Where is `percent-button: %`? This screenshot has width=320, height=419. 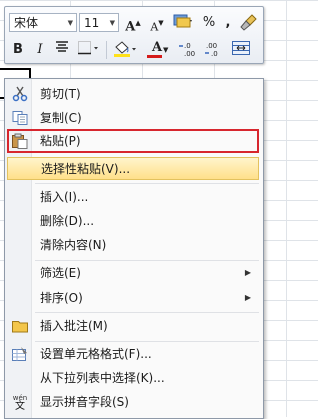 percent-button: % is located at coordinates (209, 23).